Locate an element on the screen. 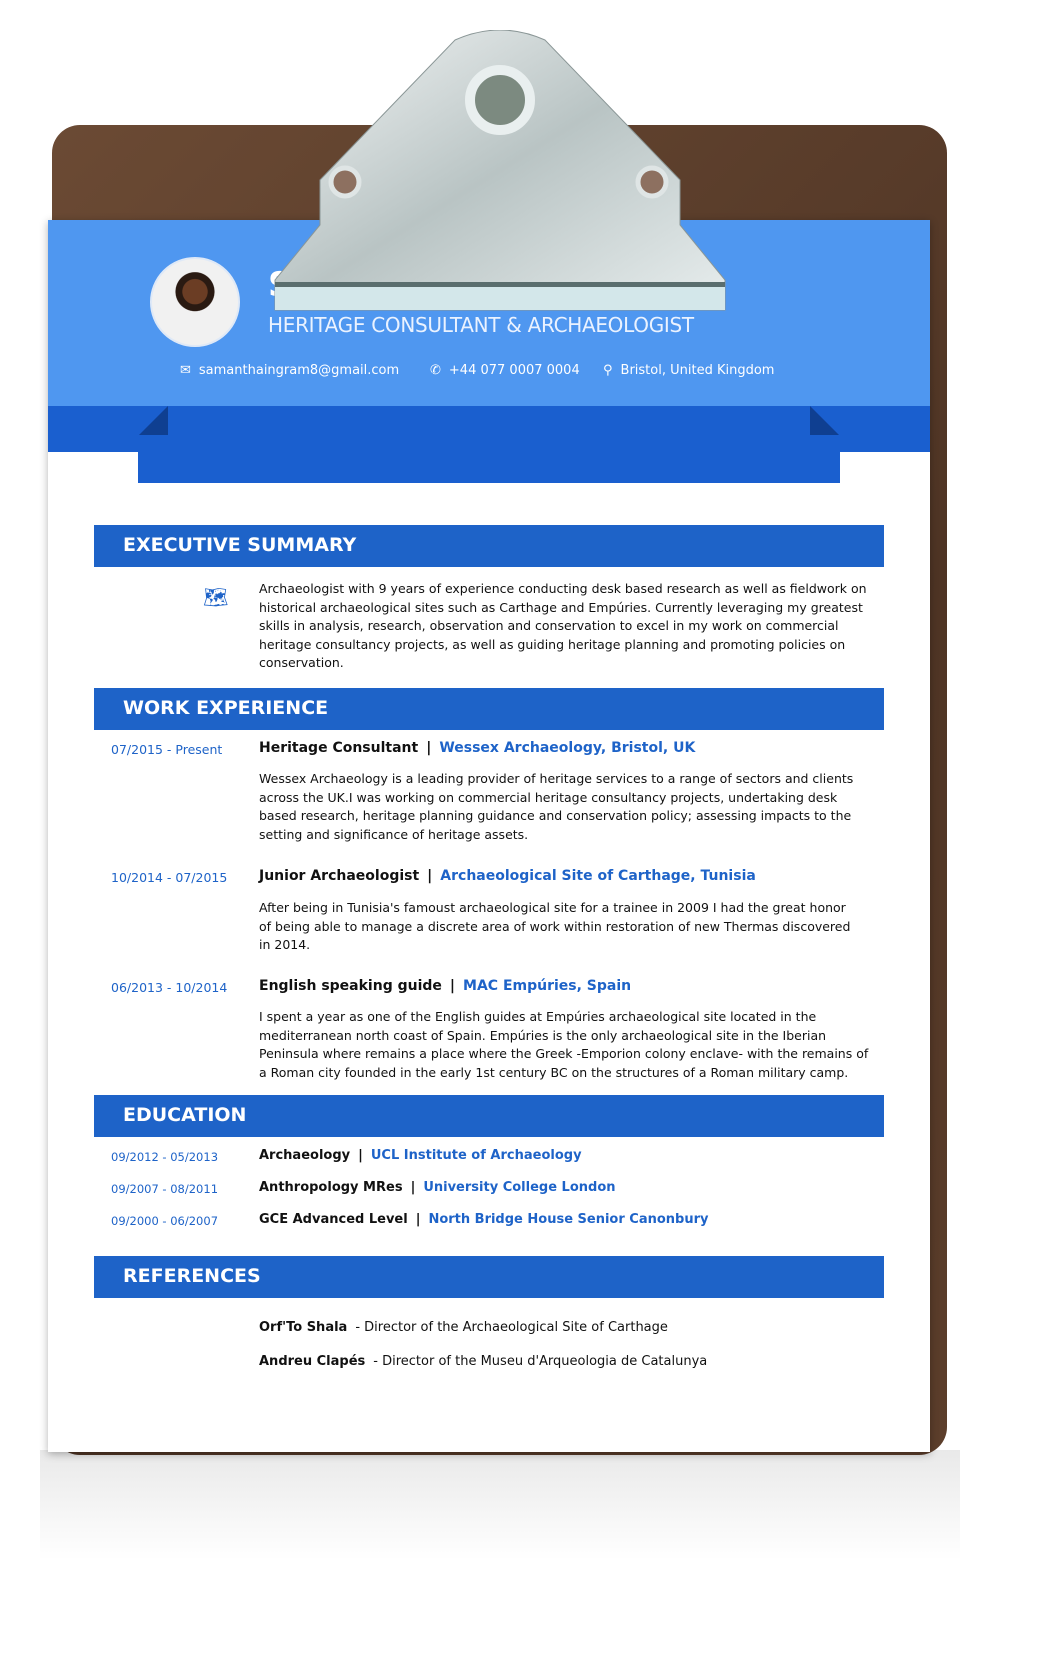 This screenshot has height=1675, width=1054. phone-icon: ✆ is located at coordinates (435, 370).